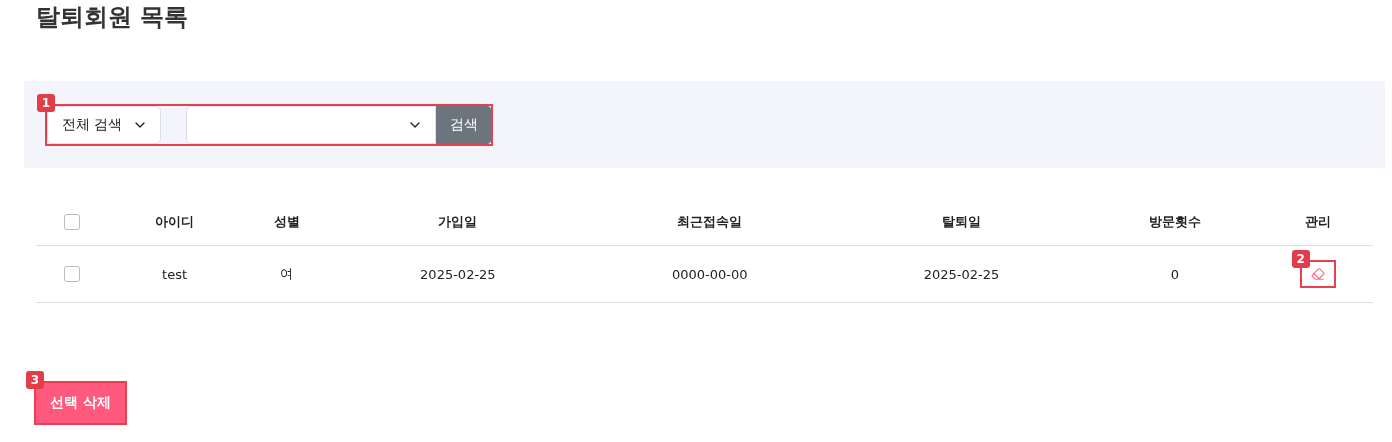 Image resolution: width=1392 pixels, height=442 pixels. What do you see at coordinates (112, 17) in the screenshot?
I see `page-title: 탈퇴회원 목록` at bounding box center [112, 17].